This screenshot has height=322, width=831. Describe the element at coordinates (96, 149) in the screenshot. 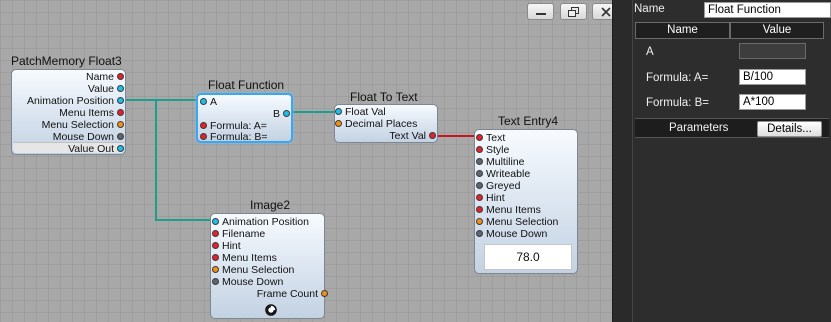

I see `pin-value-out: Value Out` at that location.